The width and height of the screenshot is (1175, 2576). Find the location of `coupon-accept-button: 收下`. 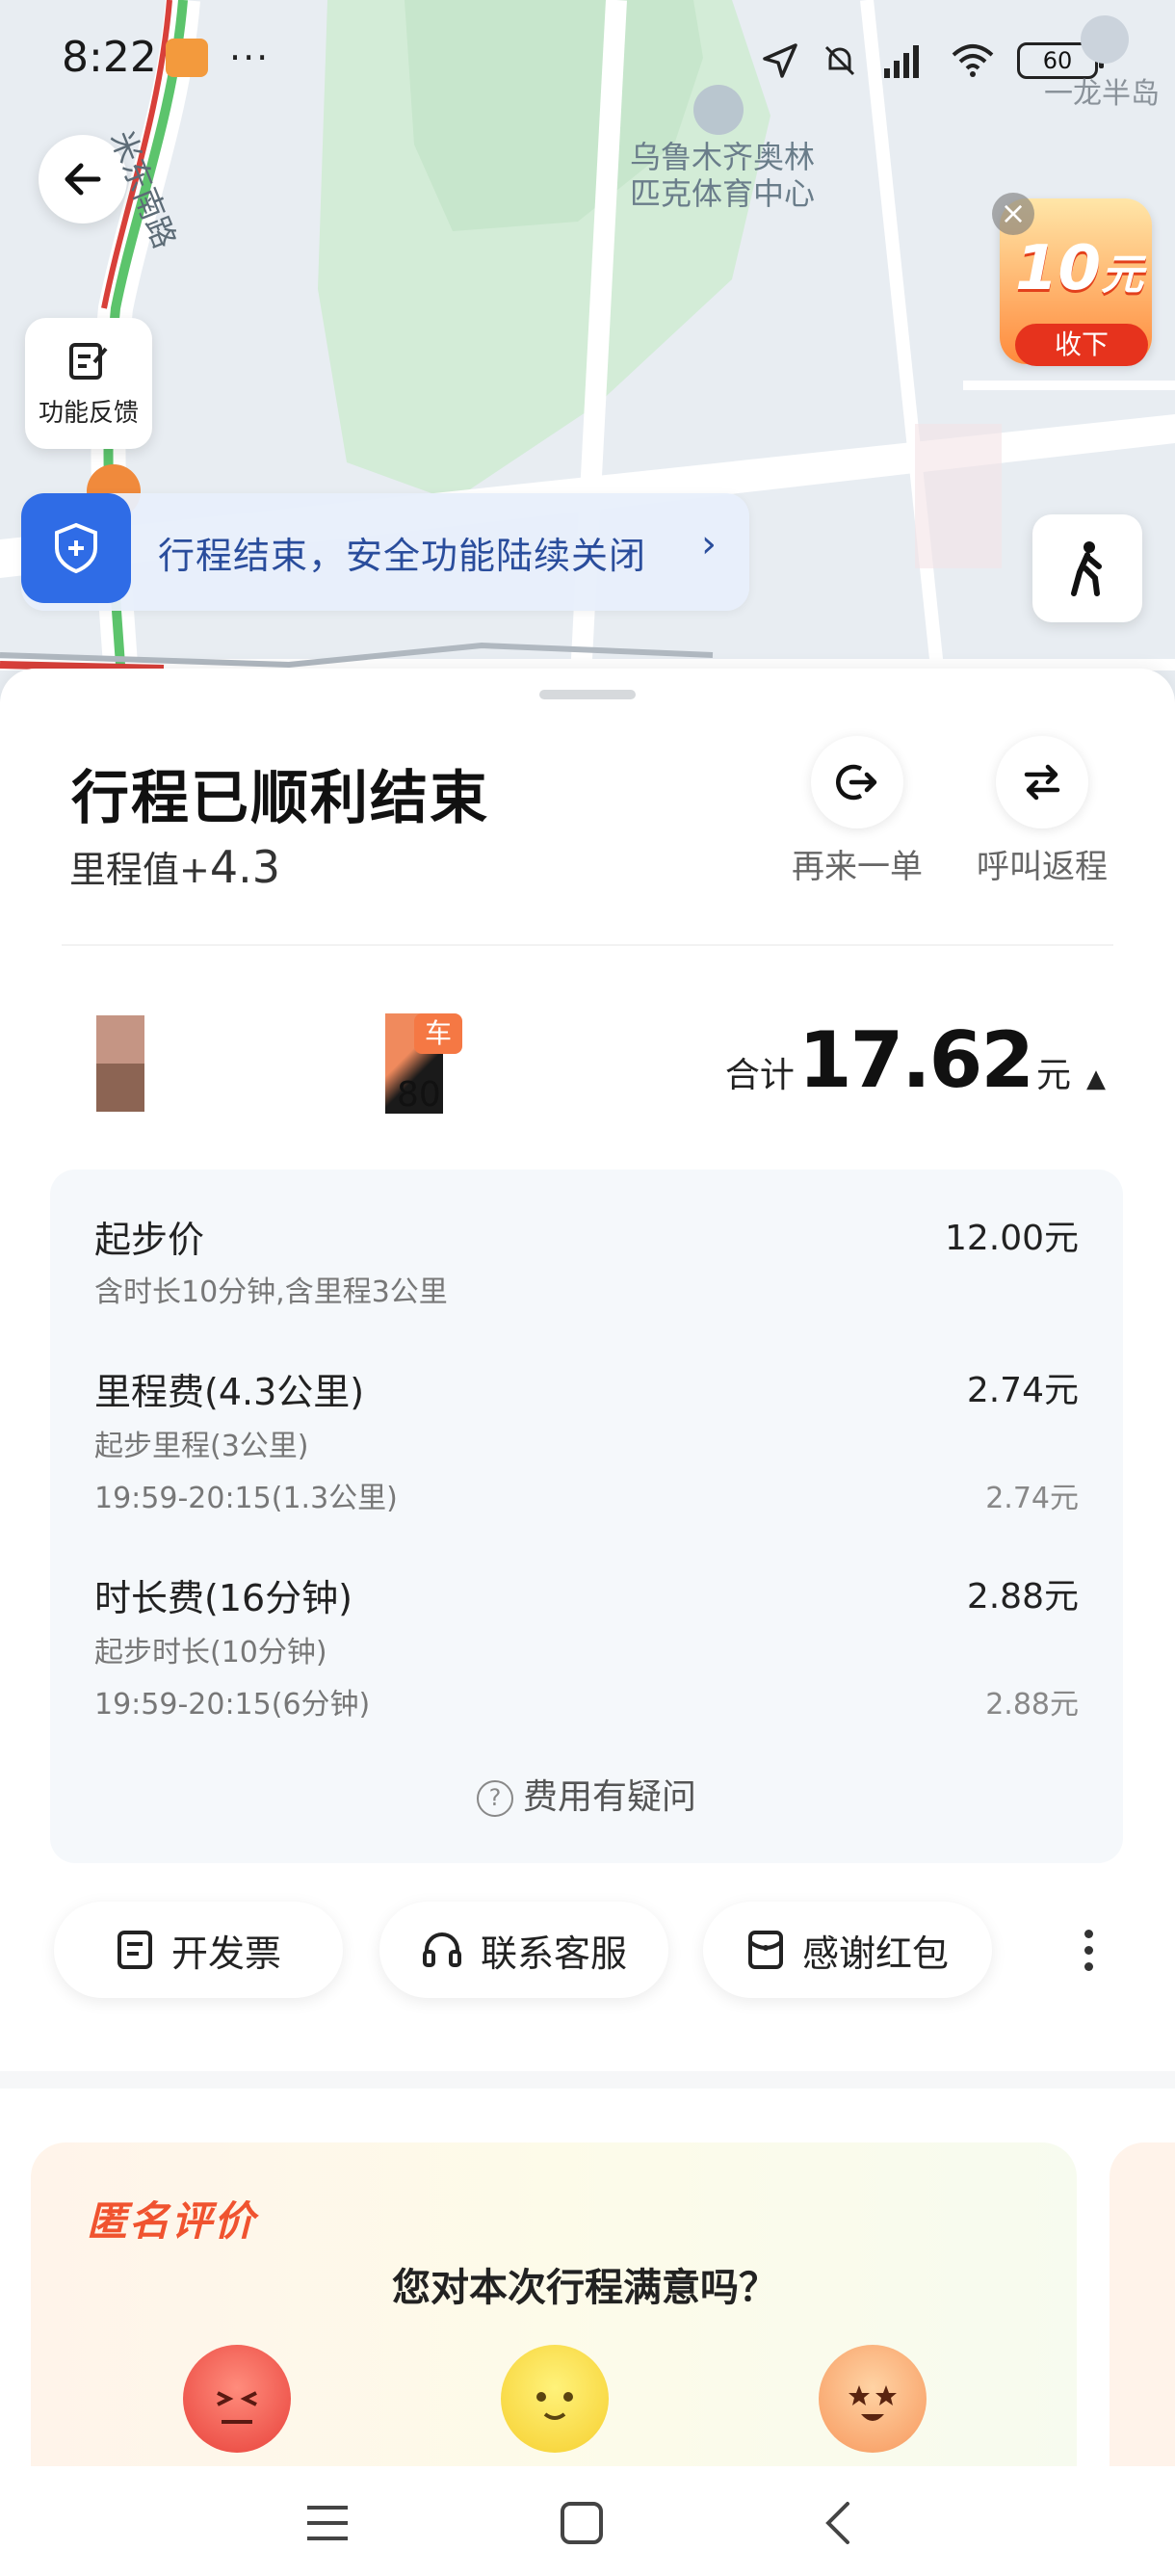

coupon-accept-button: 收下 is located at coordinates (1081, 345).